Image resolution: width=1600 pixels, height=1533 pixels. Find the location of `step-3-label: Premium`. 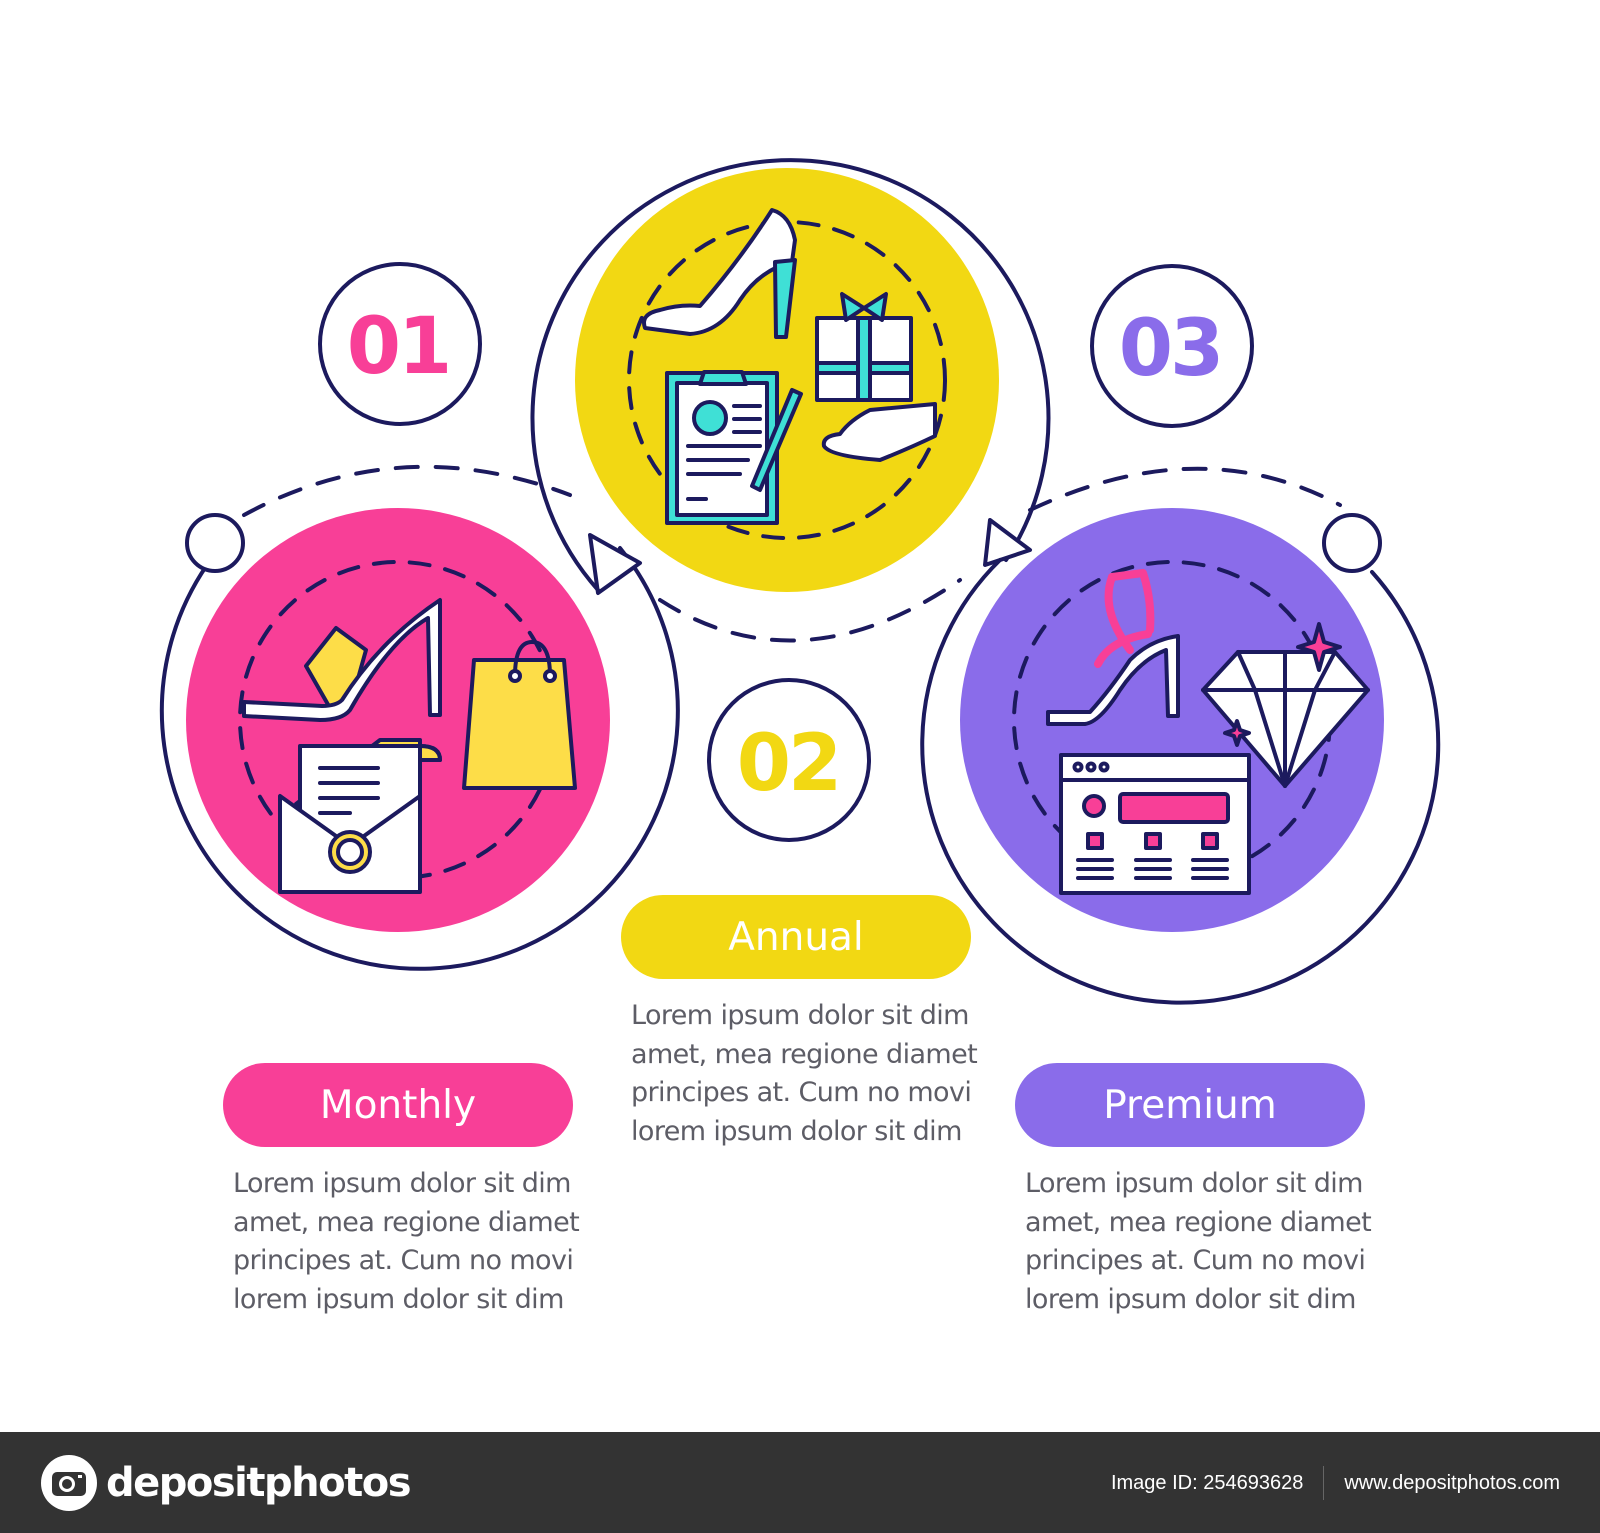

step-3-label: Premium is located at coordinates (1190, 1105).